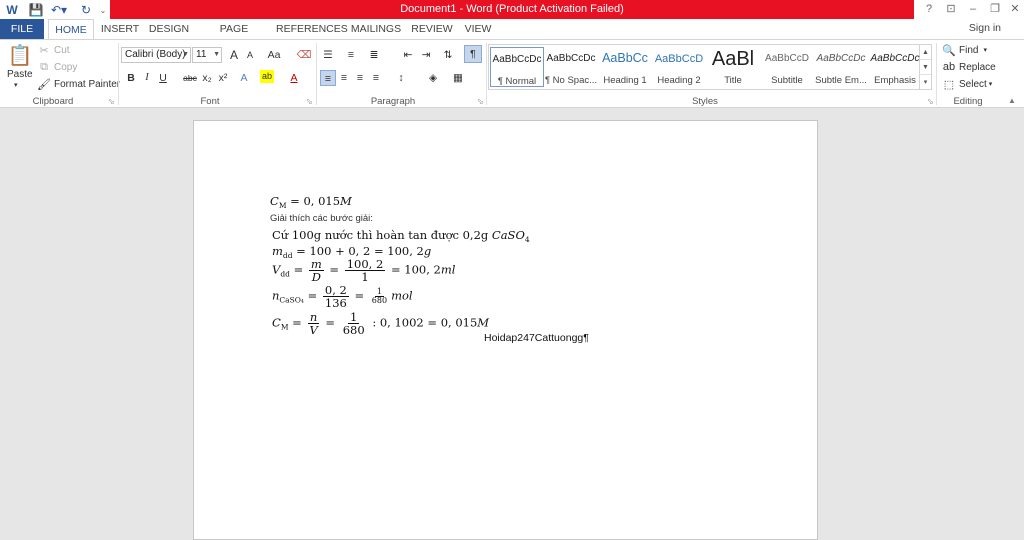 The image size is (1024, 540). What do you see at coordinates (480, 101) in the screenshot?
I see `paragraph-launcher-icon: ⬂` at bounding box center [480, 101].